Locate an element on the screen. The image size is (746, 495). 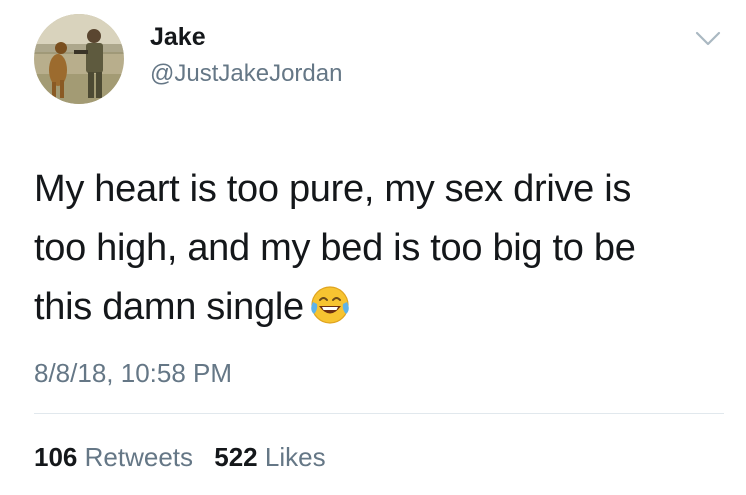
retweets-stat: 106 Retweets is located at coordinates (113, 457).